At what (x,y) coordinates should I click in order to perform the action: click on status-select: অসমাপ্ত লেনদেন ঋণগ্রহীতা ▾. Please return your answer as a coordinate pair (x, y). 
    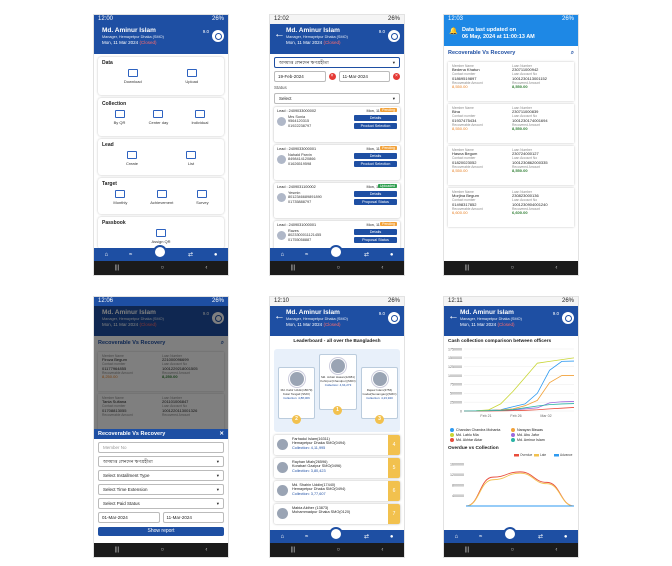
    Looking at the image, I should click on (161, 461).